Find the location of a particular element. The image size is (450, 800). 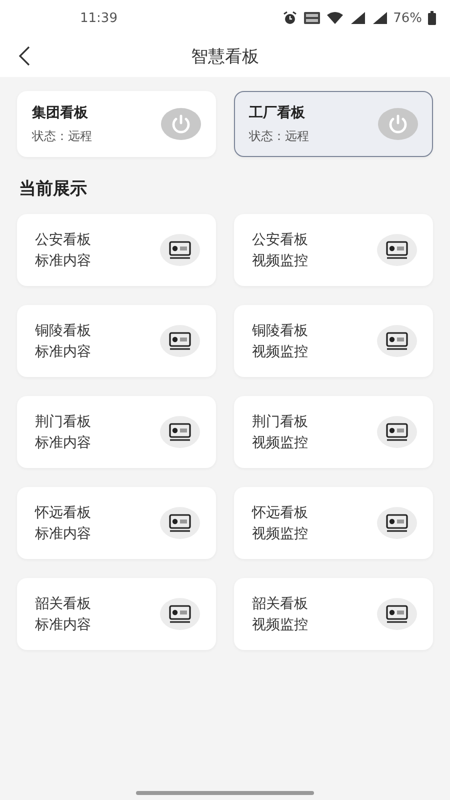

volte-icon is located at coordinates (312, 18).